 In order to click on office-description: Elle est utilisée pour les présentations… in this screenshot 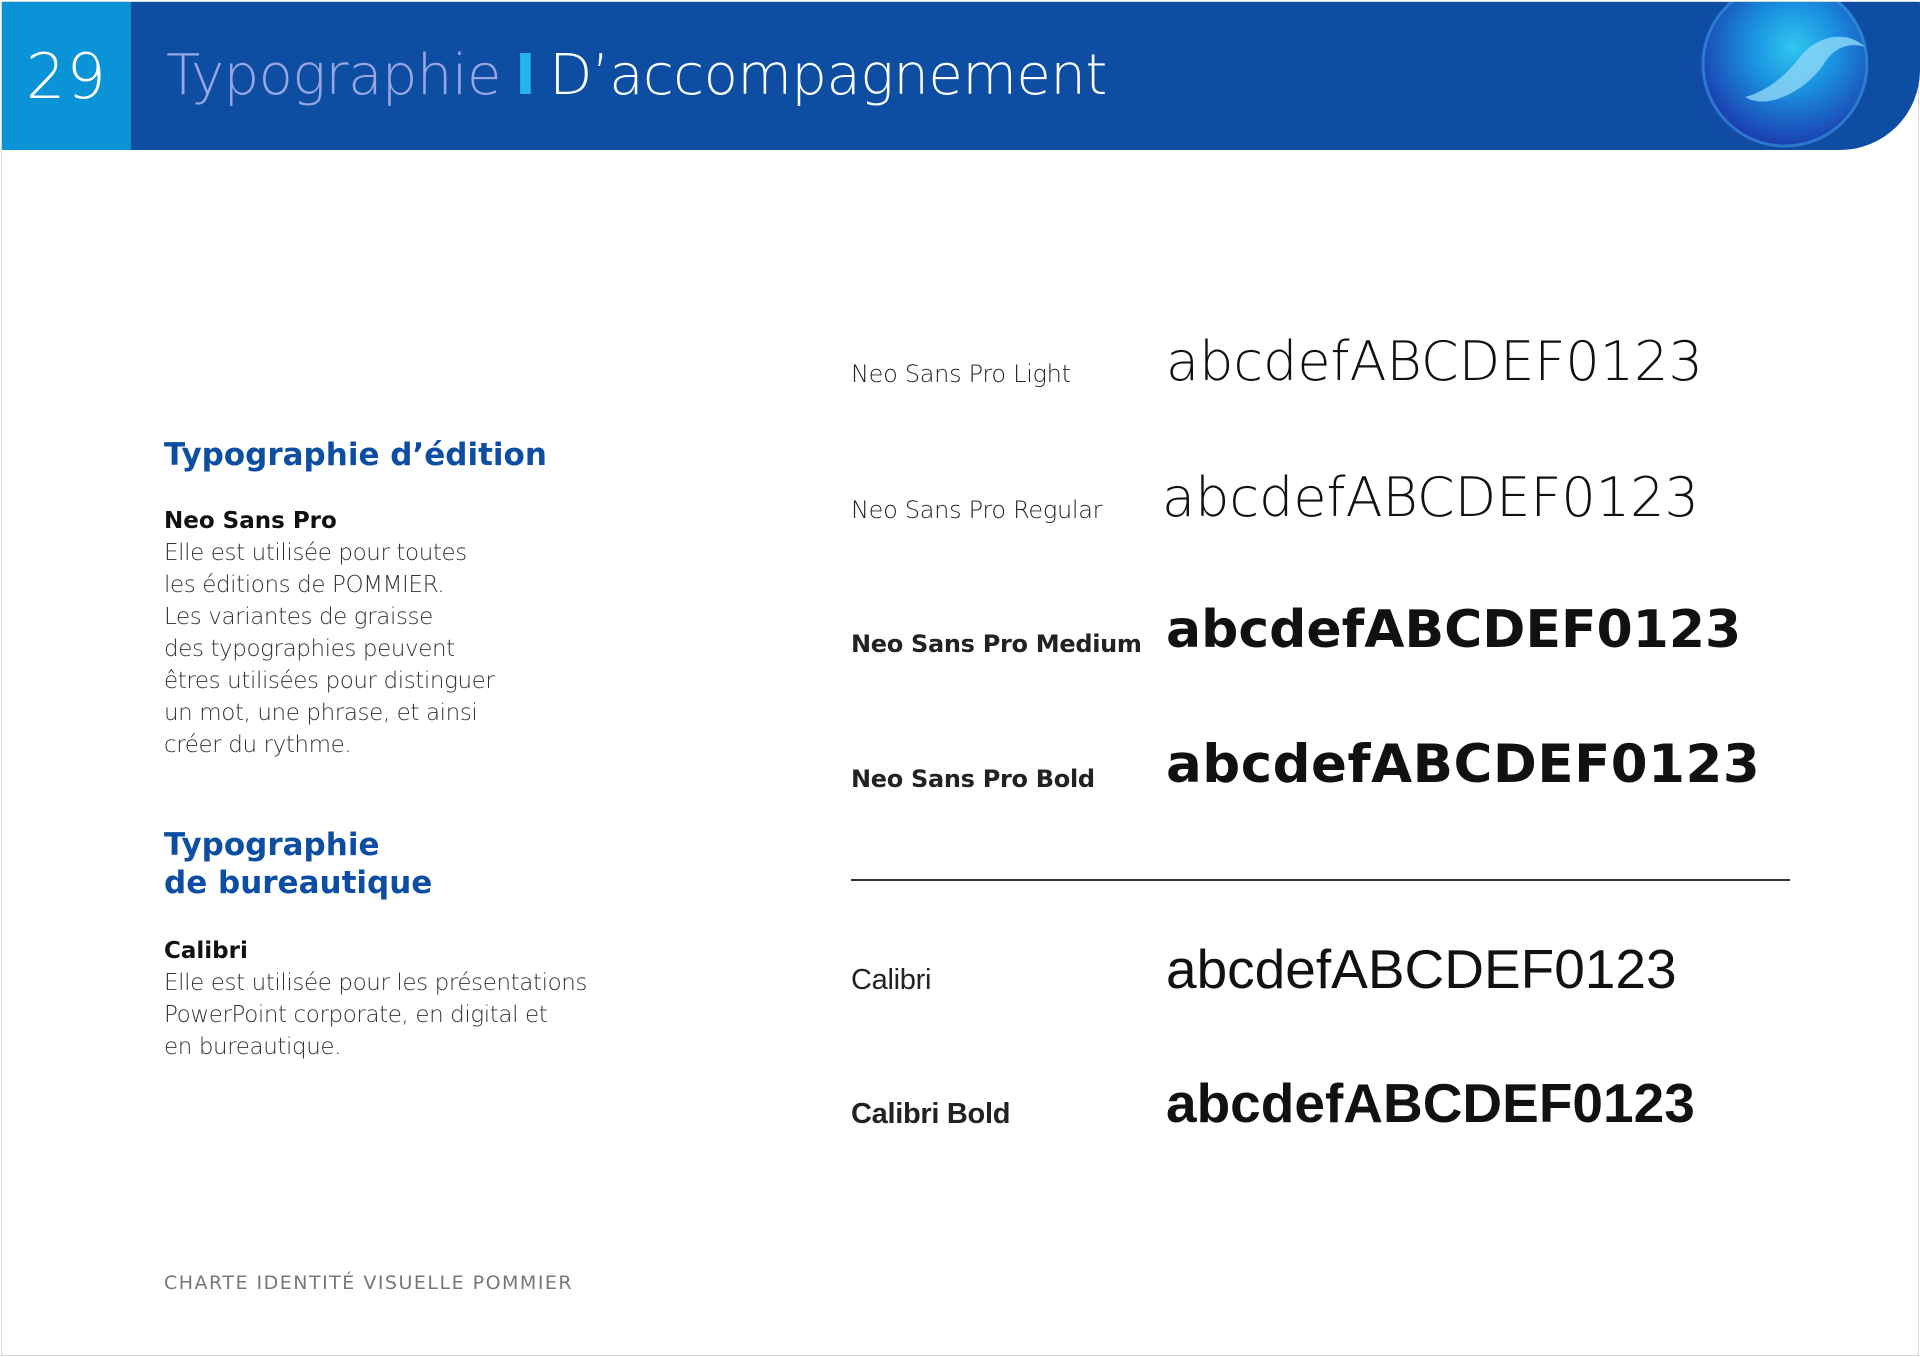, I will do `click(375, 1015)`.